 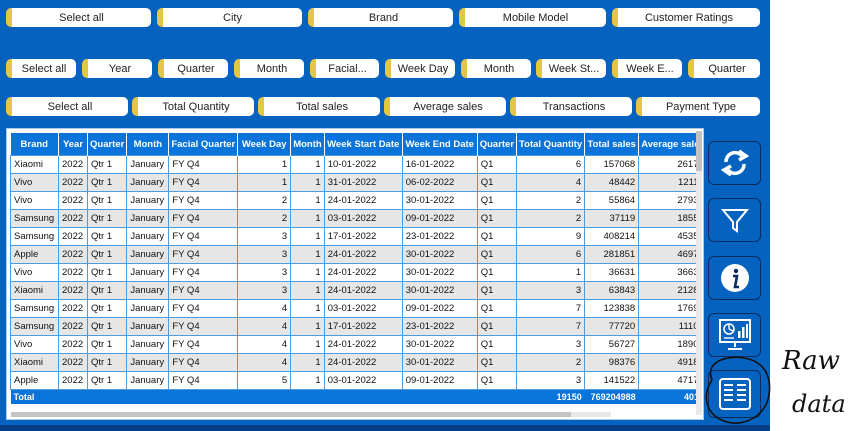 I want to click on slicer-label: Total sales, so click(x=322, y=106).